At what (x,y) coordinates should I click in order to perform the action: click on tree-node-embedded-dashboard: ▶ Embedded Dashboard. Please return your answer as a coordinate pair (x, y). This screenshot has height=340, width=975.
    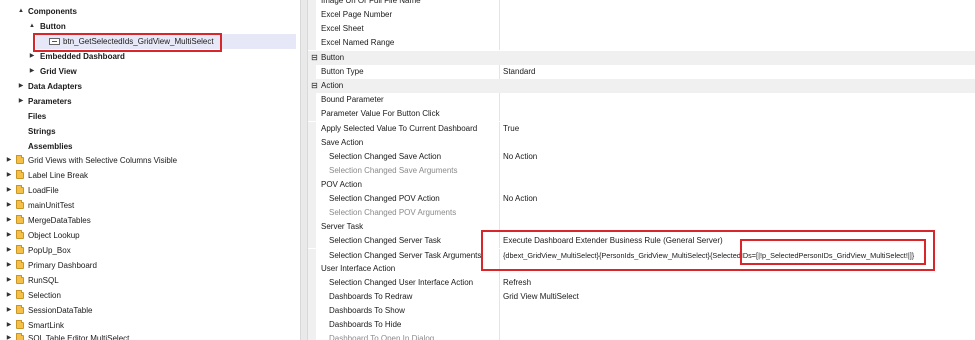
    Looking at the image, I should click on (150, 56).